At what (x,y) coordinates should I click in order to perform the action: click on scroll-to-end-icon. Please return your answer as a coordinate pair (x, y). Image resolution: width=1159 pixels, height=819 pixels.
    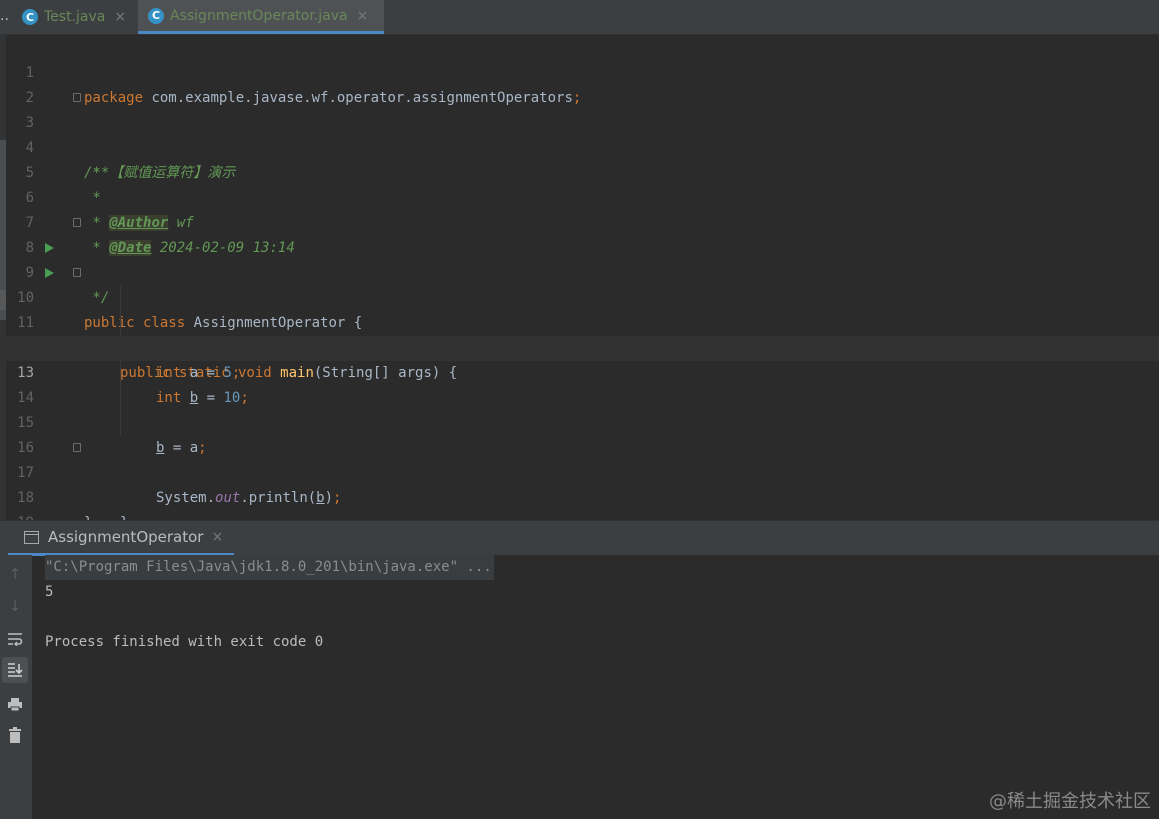
    Looking at the image, I should click on (15, 670).